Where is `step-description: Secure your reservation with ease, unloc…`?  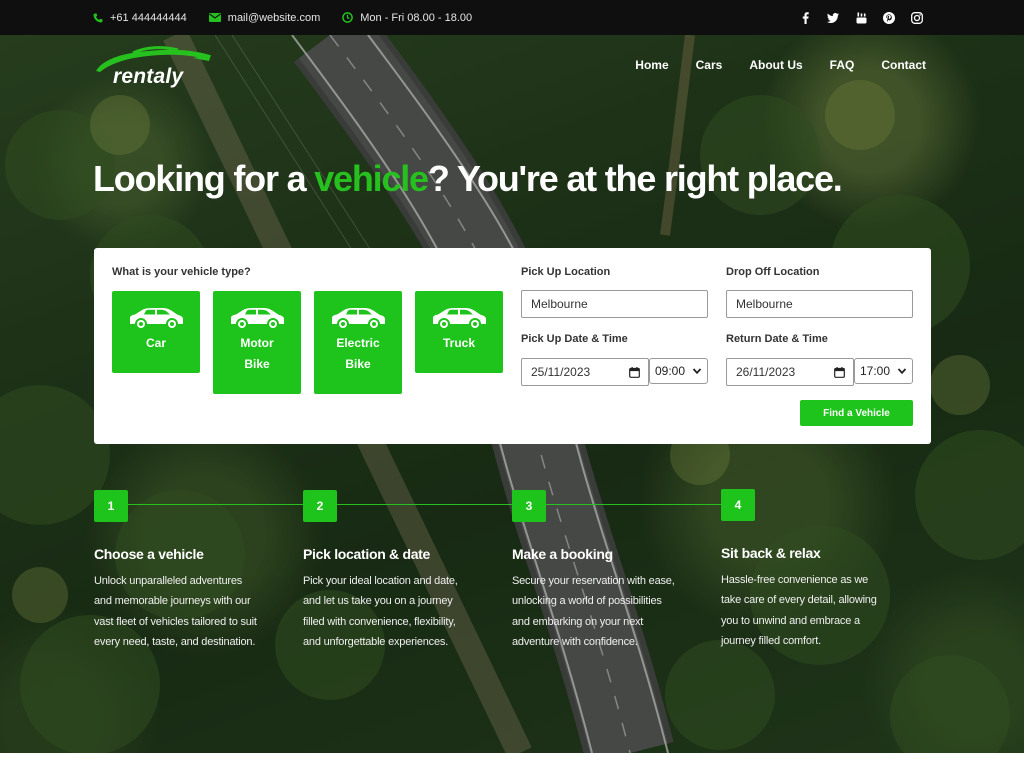 step-description: Secure your reservation with ease, unloc… is located at coordinates (593, 611).